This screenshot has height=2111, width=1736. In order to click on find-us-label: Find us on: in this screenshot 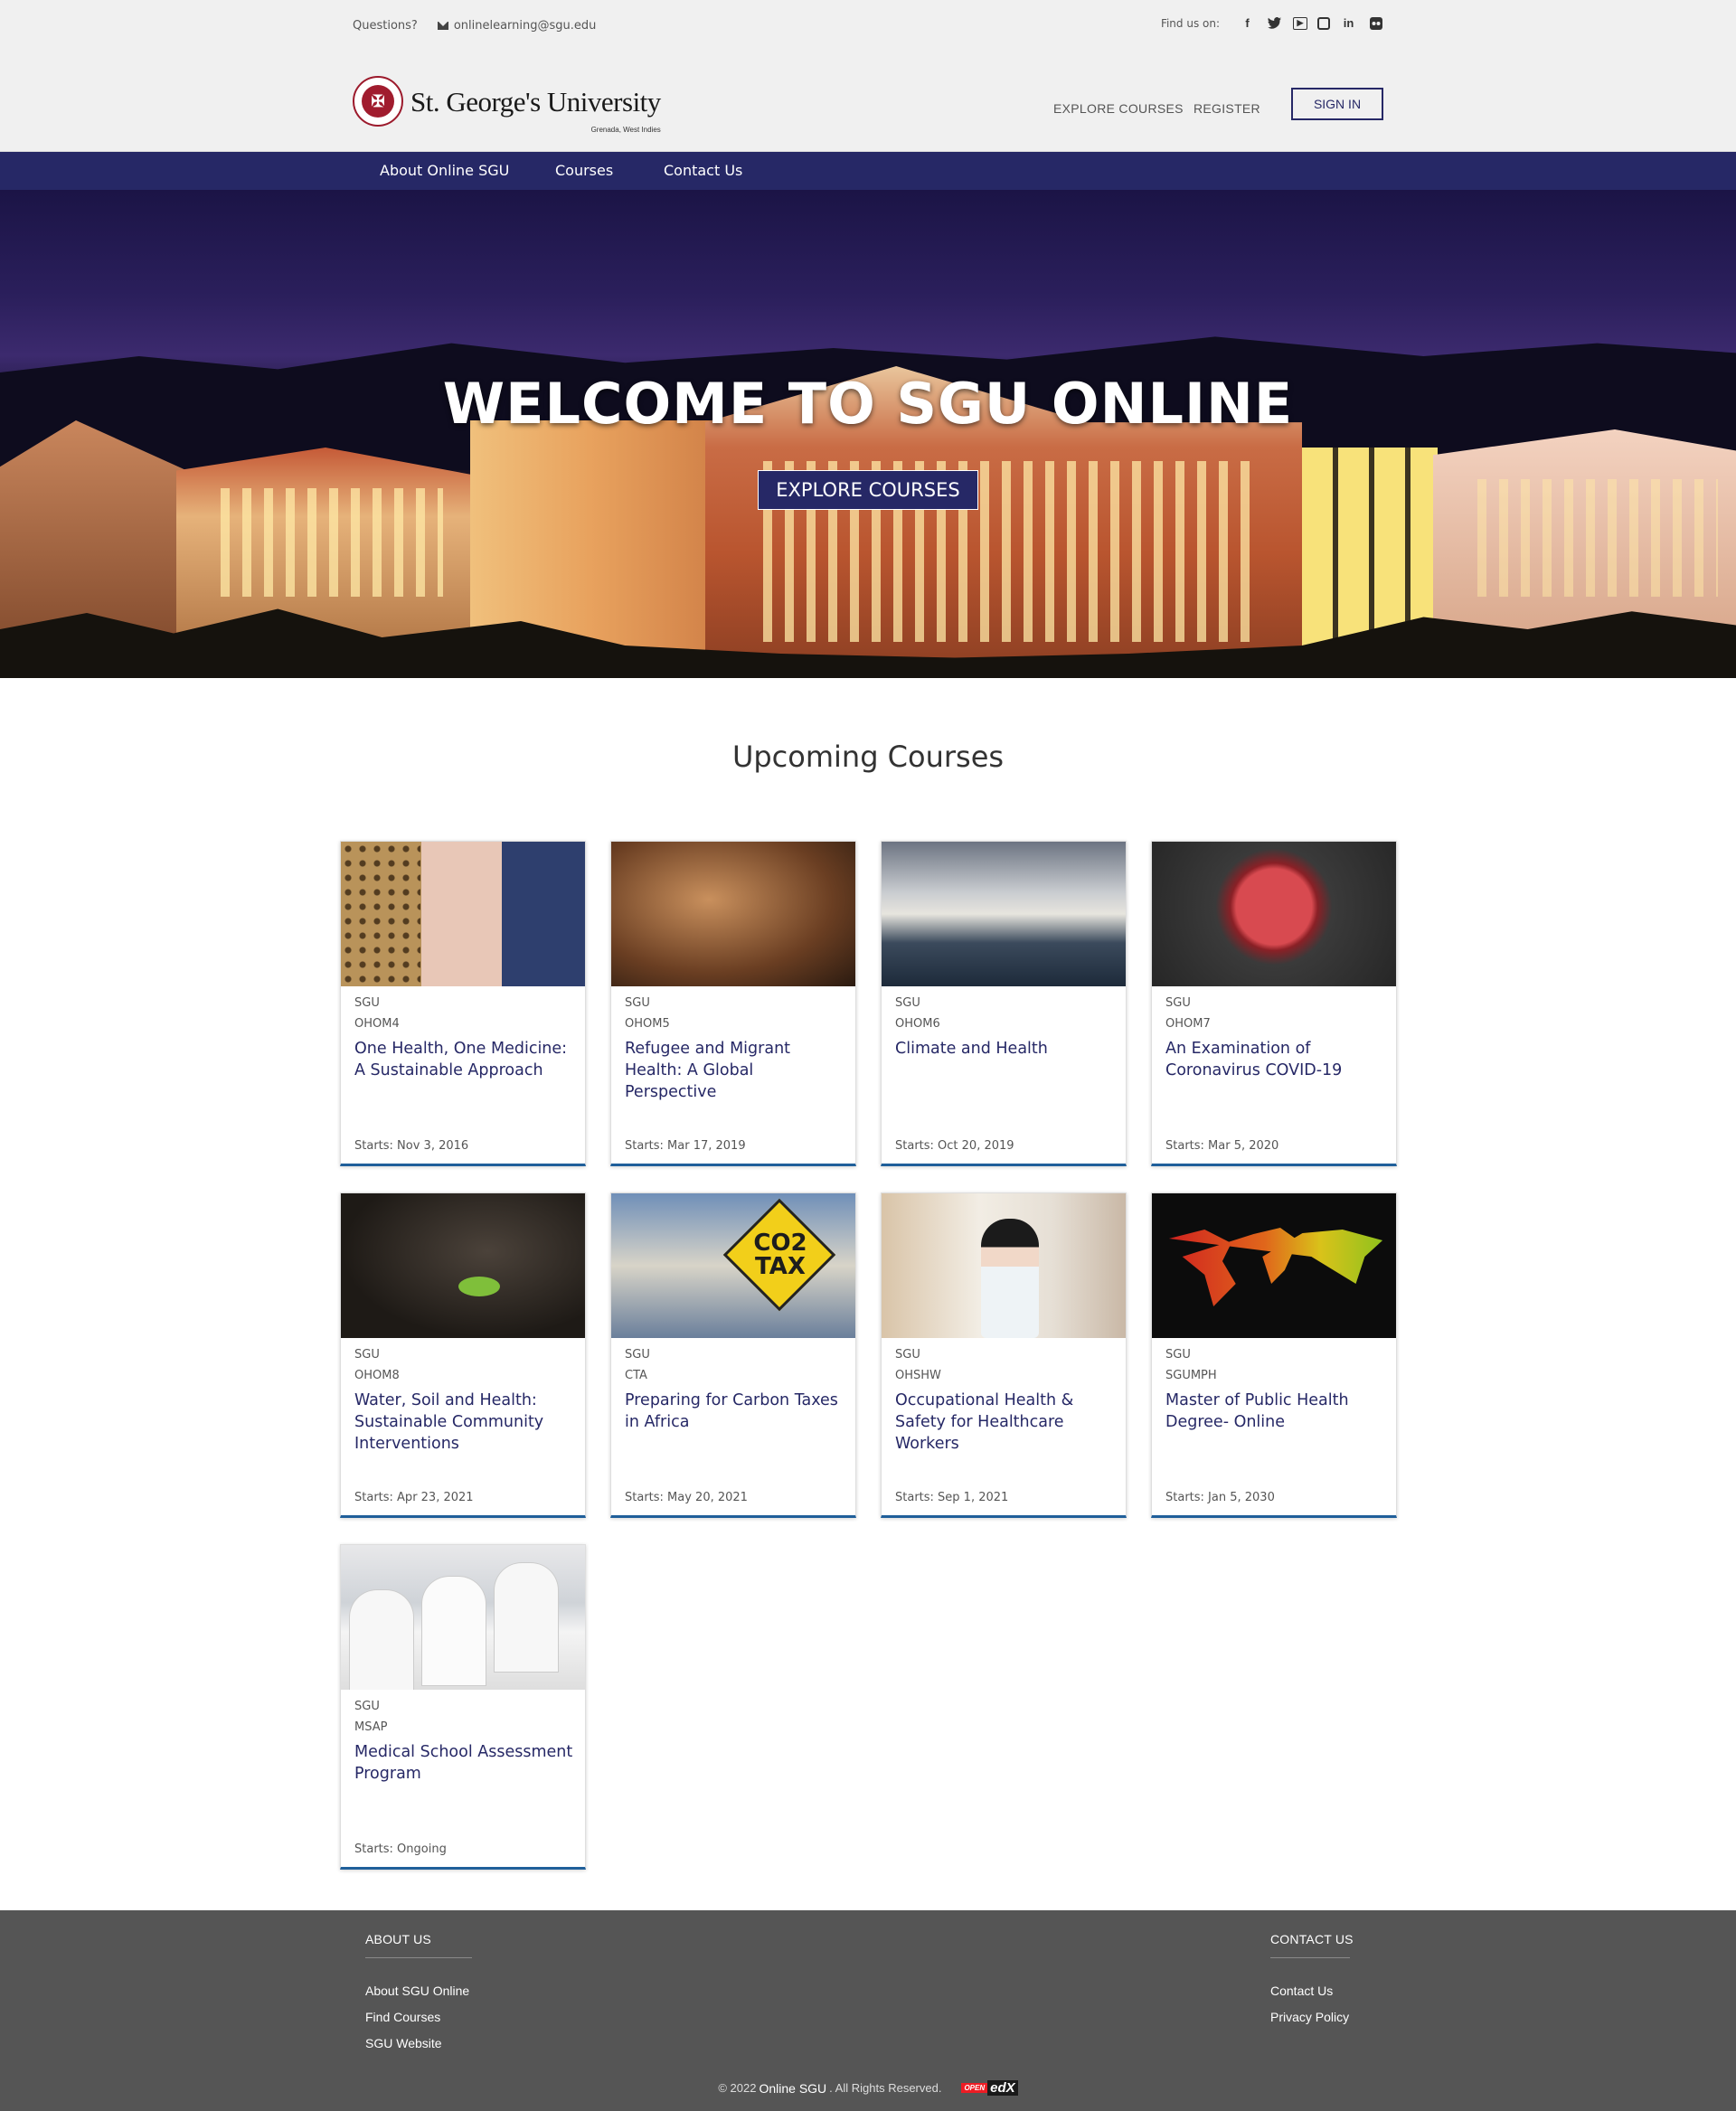, I will do `click(1190, 23)`.